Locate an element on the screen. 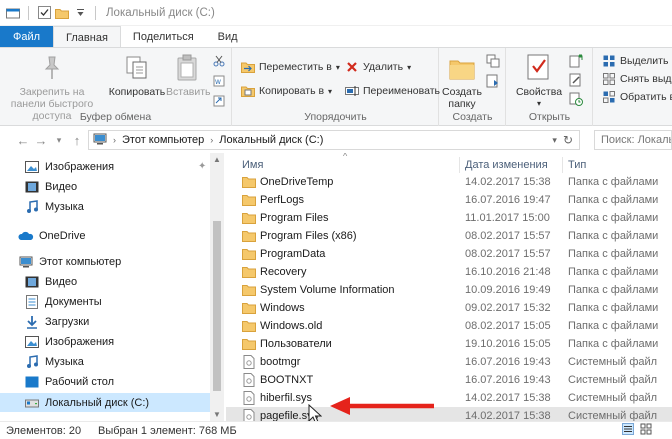 The height and width of the screenshot is (439, 672). up-arrow-icon: ↑ is located at coordinates (77, 140).